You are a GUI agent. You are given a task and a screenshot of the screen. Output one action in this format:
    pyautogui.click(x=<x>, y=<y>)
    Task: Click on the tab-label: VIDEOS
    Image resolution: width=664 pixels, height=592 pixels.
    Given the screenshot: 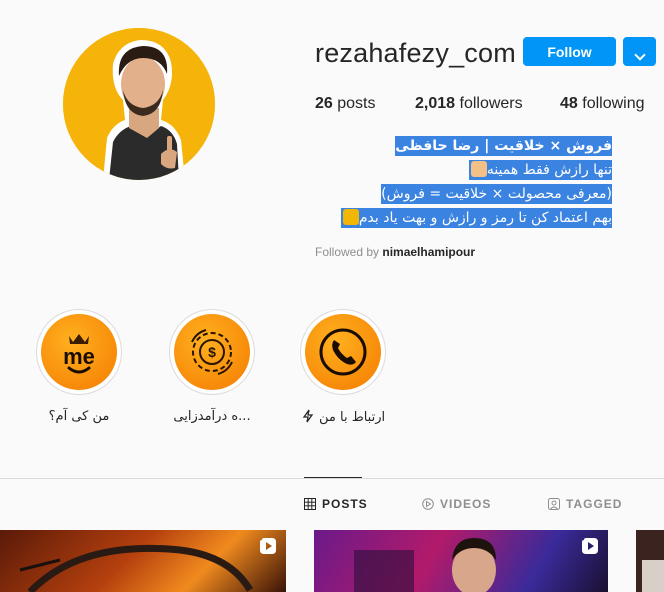 What is the action you would take?
    pyautogui.click(x=466, y=504)
    